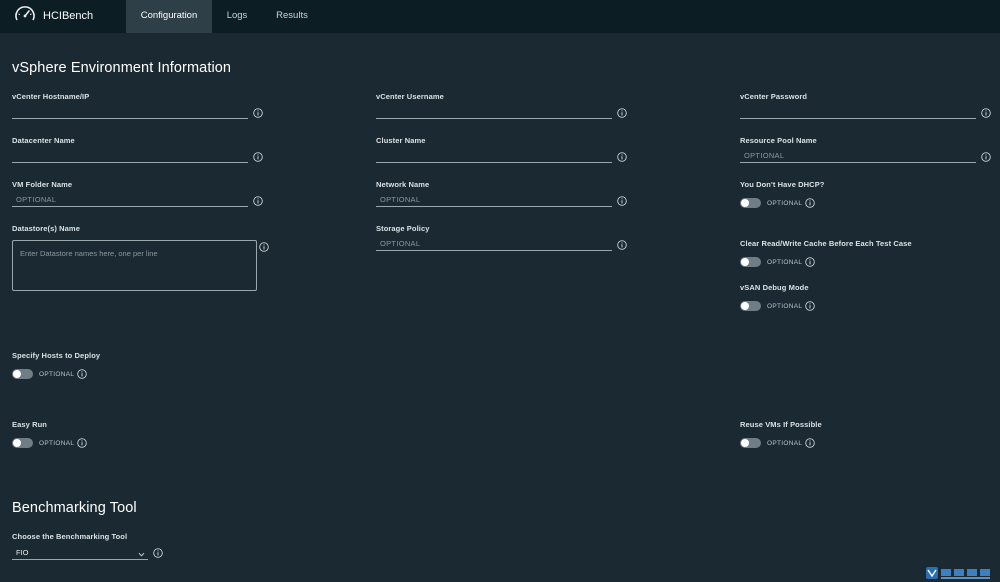  What do you see at coordinates (494, 112) in the screenshot?
I see `vcenter-username-input` at bounding box center [494, 112].